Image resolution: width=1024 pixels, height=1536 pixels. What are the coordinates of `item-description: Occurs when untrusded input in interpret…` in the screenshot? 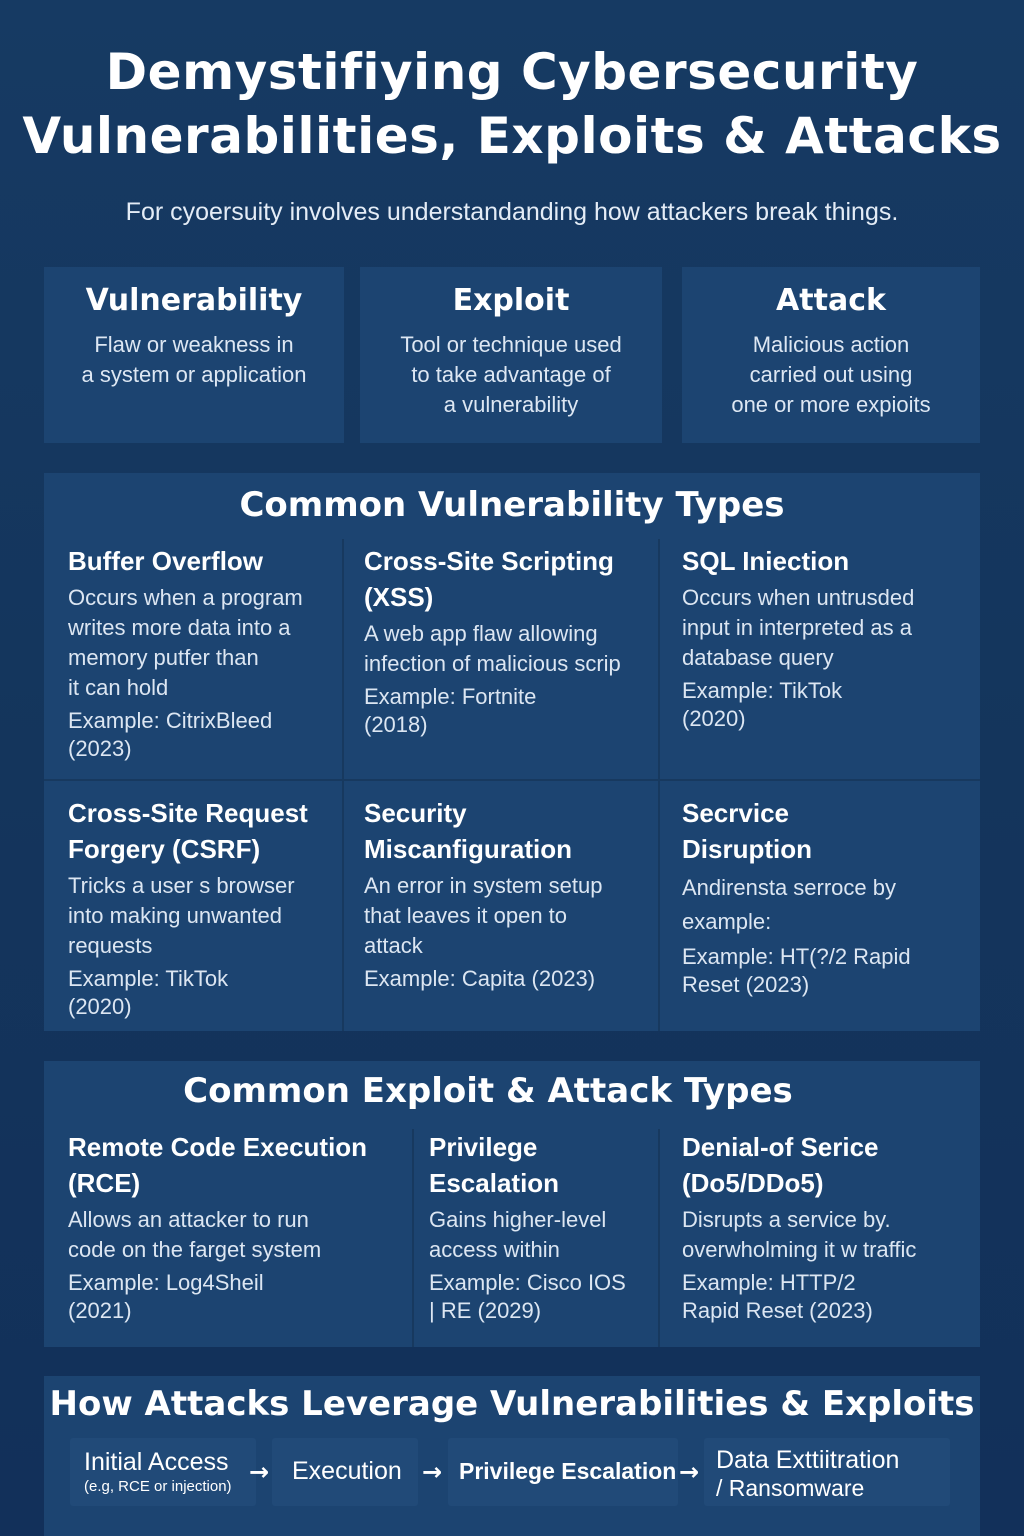 It's located at (827, 628).